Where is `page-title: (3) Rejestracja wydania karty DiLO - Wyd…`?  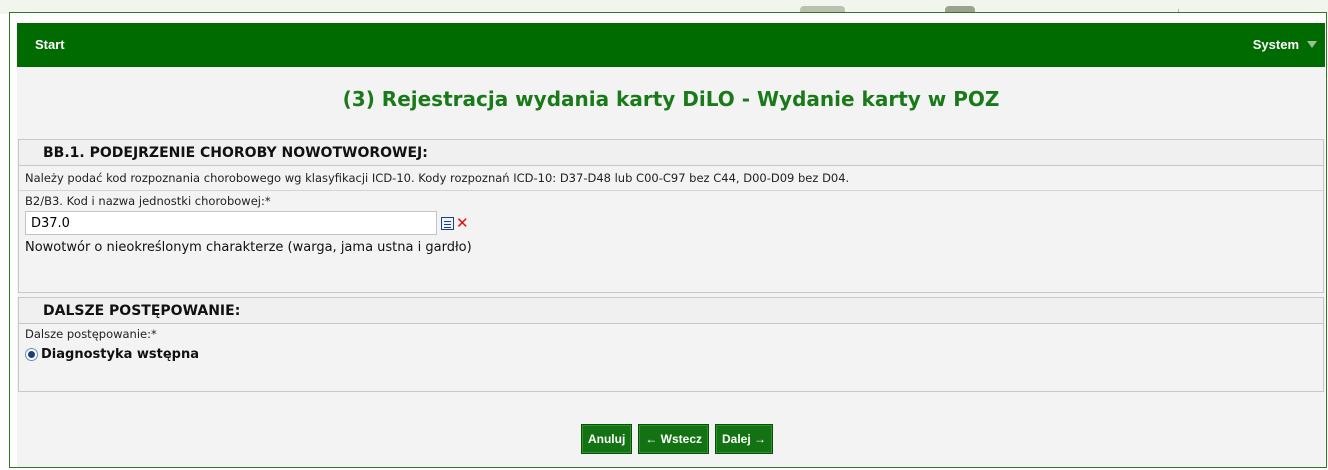
page-title: (3) Rejestracja wydania karty DiLO - Wyd… is located at coordinates (671, 99).